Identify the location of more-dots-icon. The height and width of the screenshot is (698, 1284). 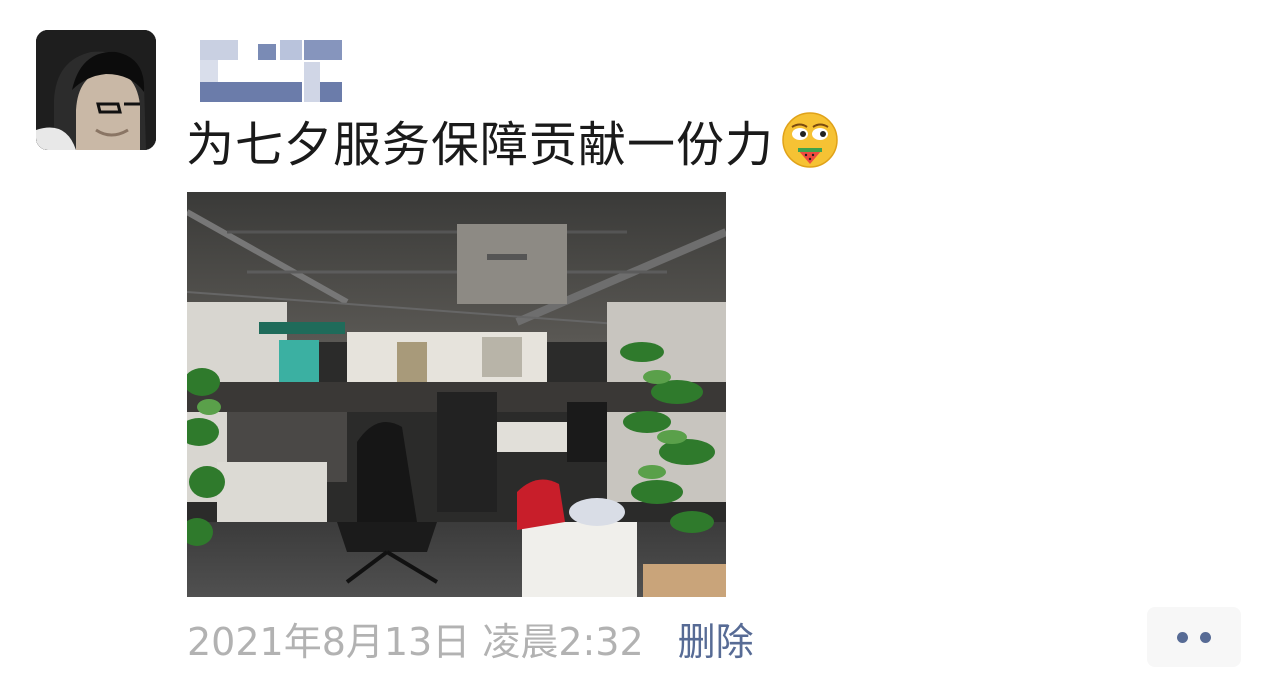
(1194, 637).